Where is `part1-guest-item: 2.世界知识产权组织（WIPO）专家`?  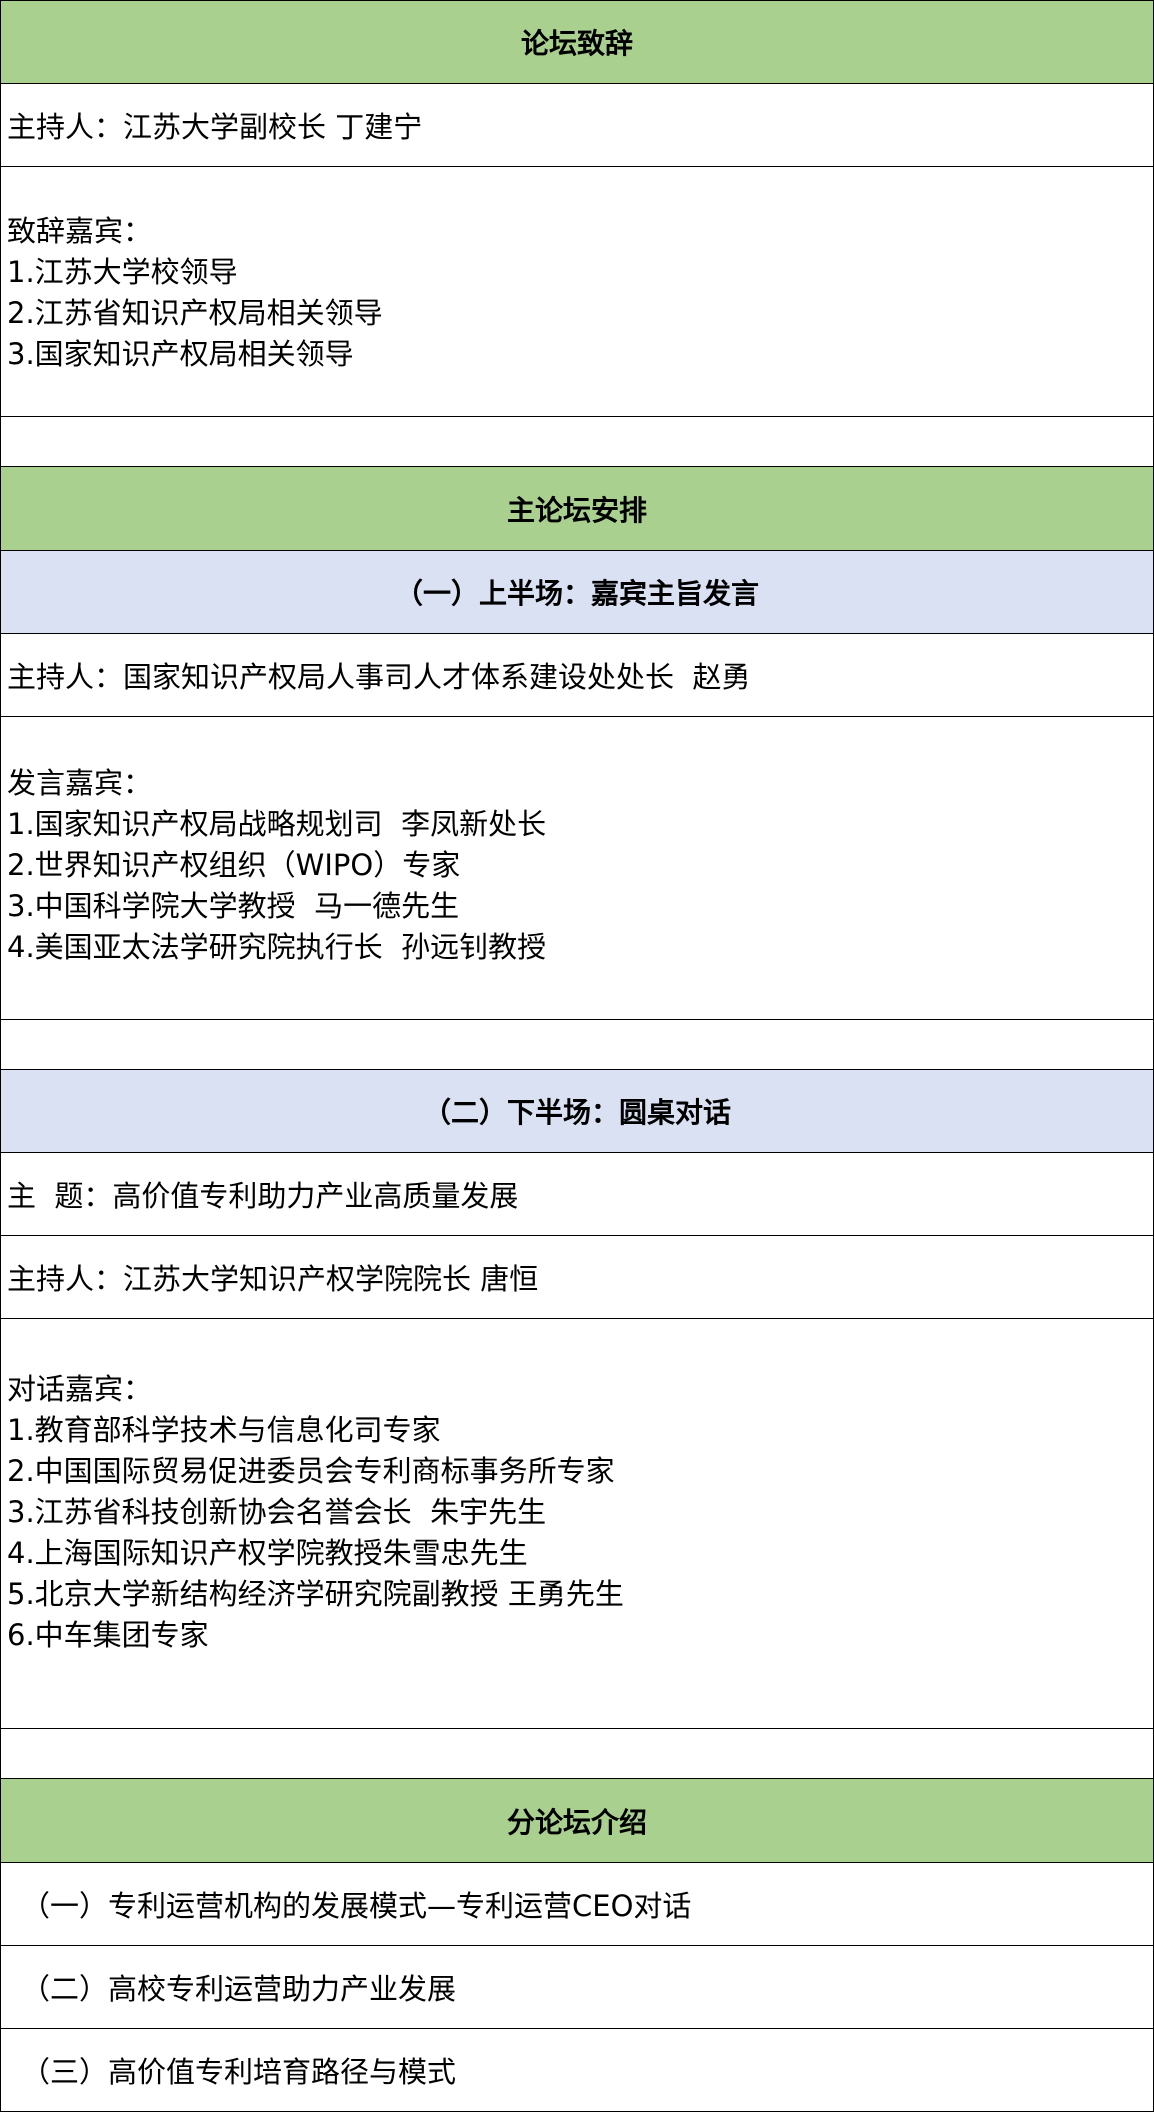 part1-guest-item: 2.世界知识产权组织（WIPO）专家 is located at coordinates (234, 865).